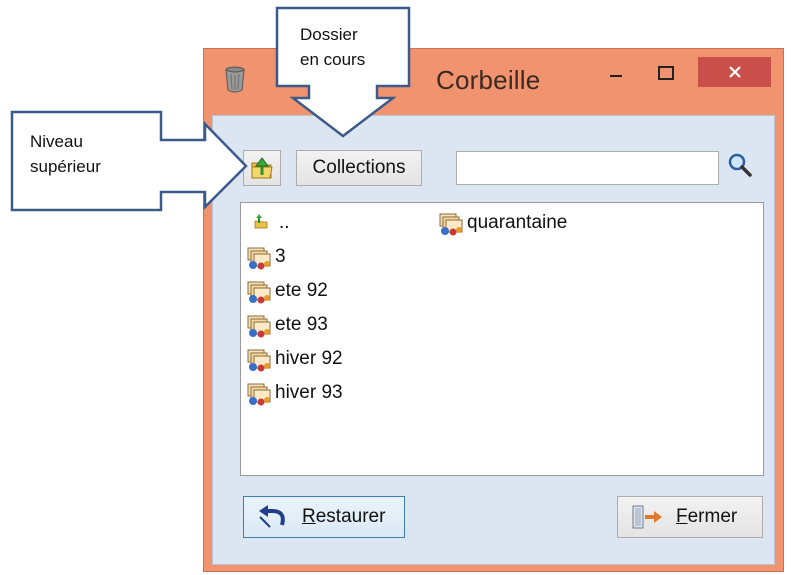 The height and width of the screenshot is (575, 791). What do you see at coordinates (587, 168) in the screenshot?
I see `search-input` at bounding box center [587, 168].